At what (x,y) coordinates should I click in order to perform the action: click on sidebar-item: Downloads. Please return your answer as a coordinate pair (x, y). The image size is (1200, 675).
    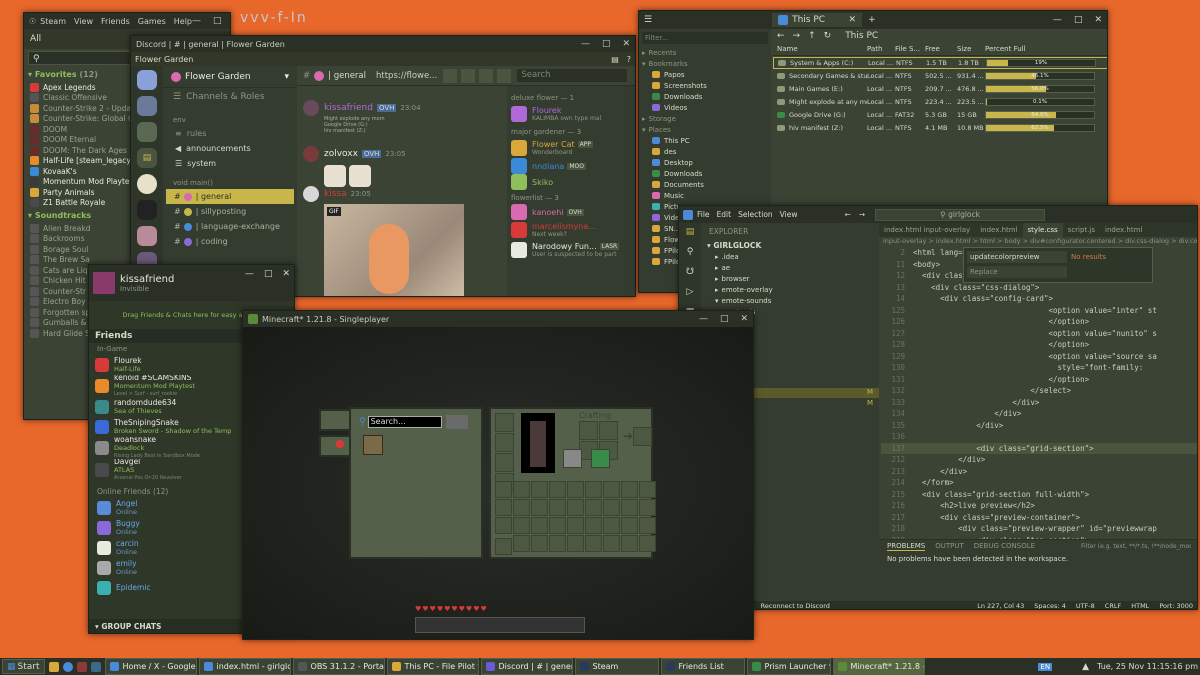
    Looking at the image, I should click on (705, 96).